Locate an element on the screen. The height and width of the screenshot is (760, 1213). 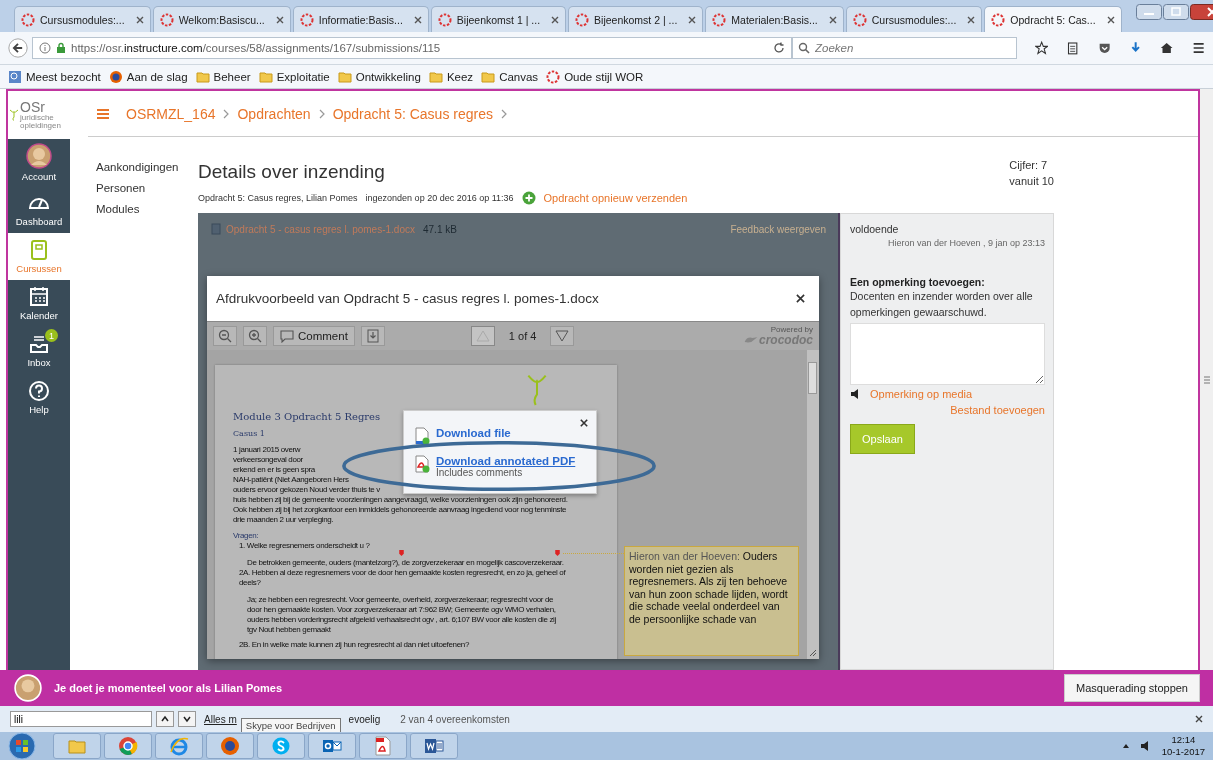
bookmark-item: Exploitatie is located at coordinates (294, 76).